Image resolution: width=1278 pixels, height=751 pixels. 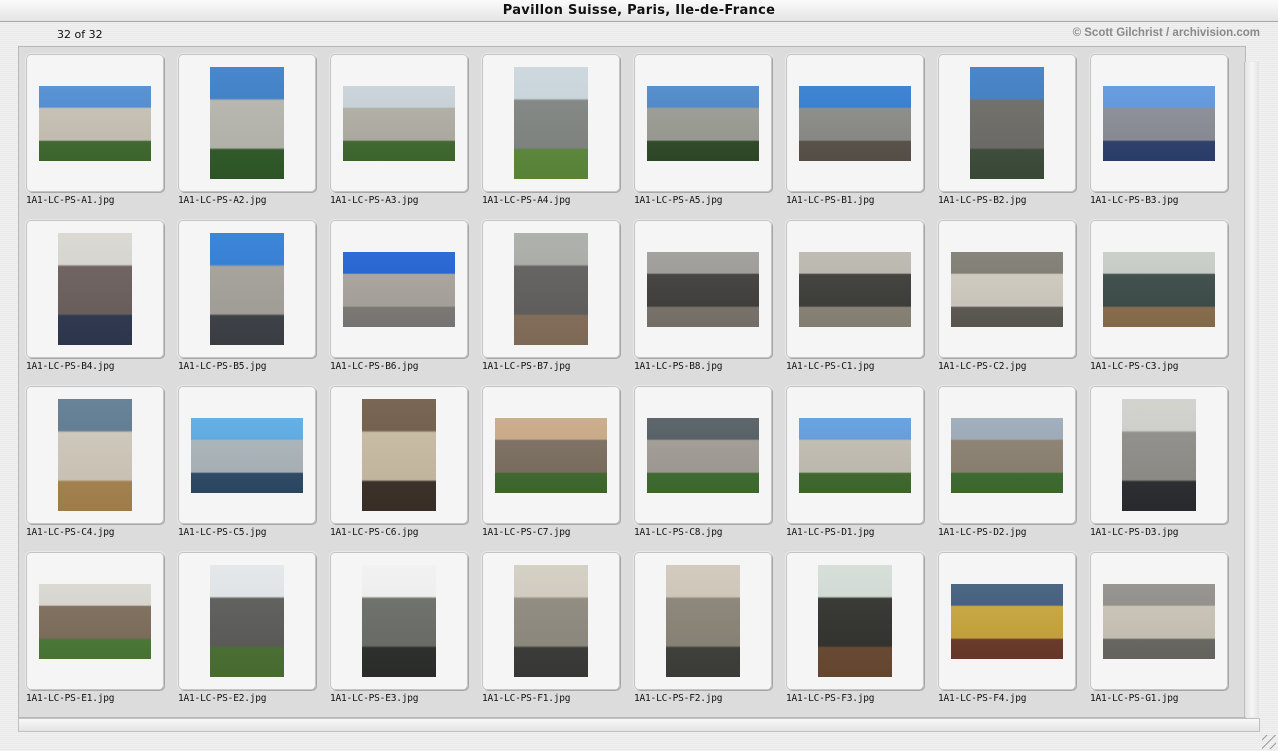 I want to click on thumbnail-item: 1A1-LC-PS-B6.jpg, so click(x=400, y=300).